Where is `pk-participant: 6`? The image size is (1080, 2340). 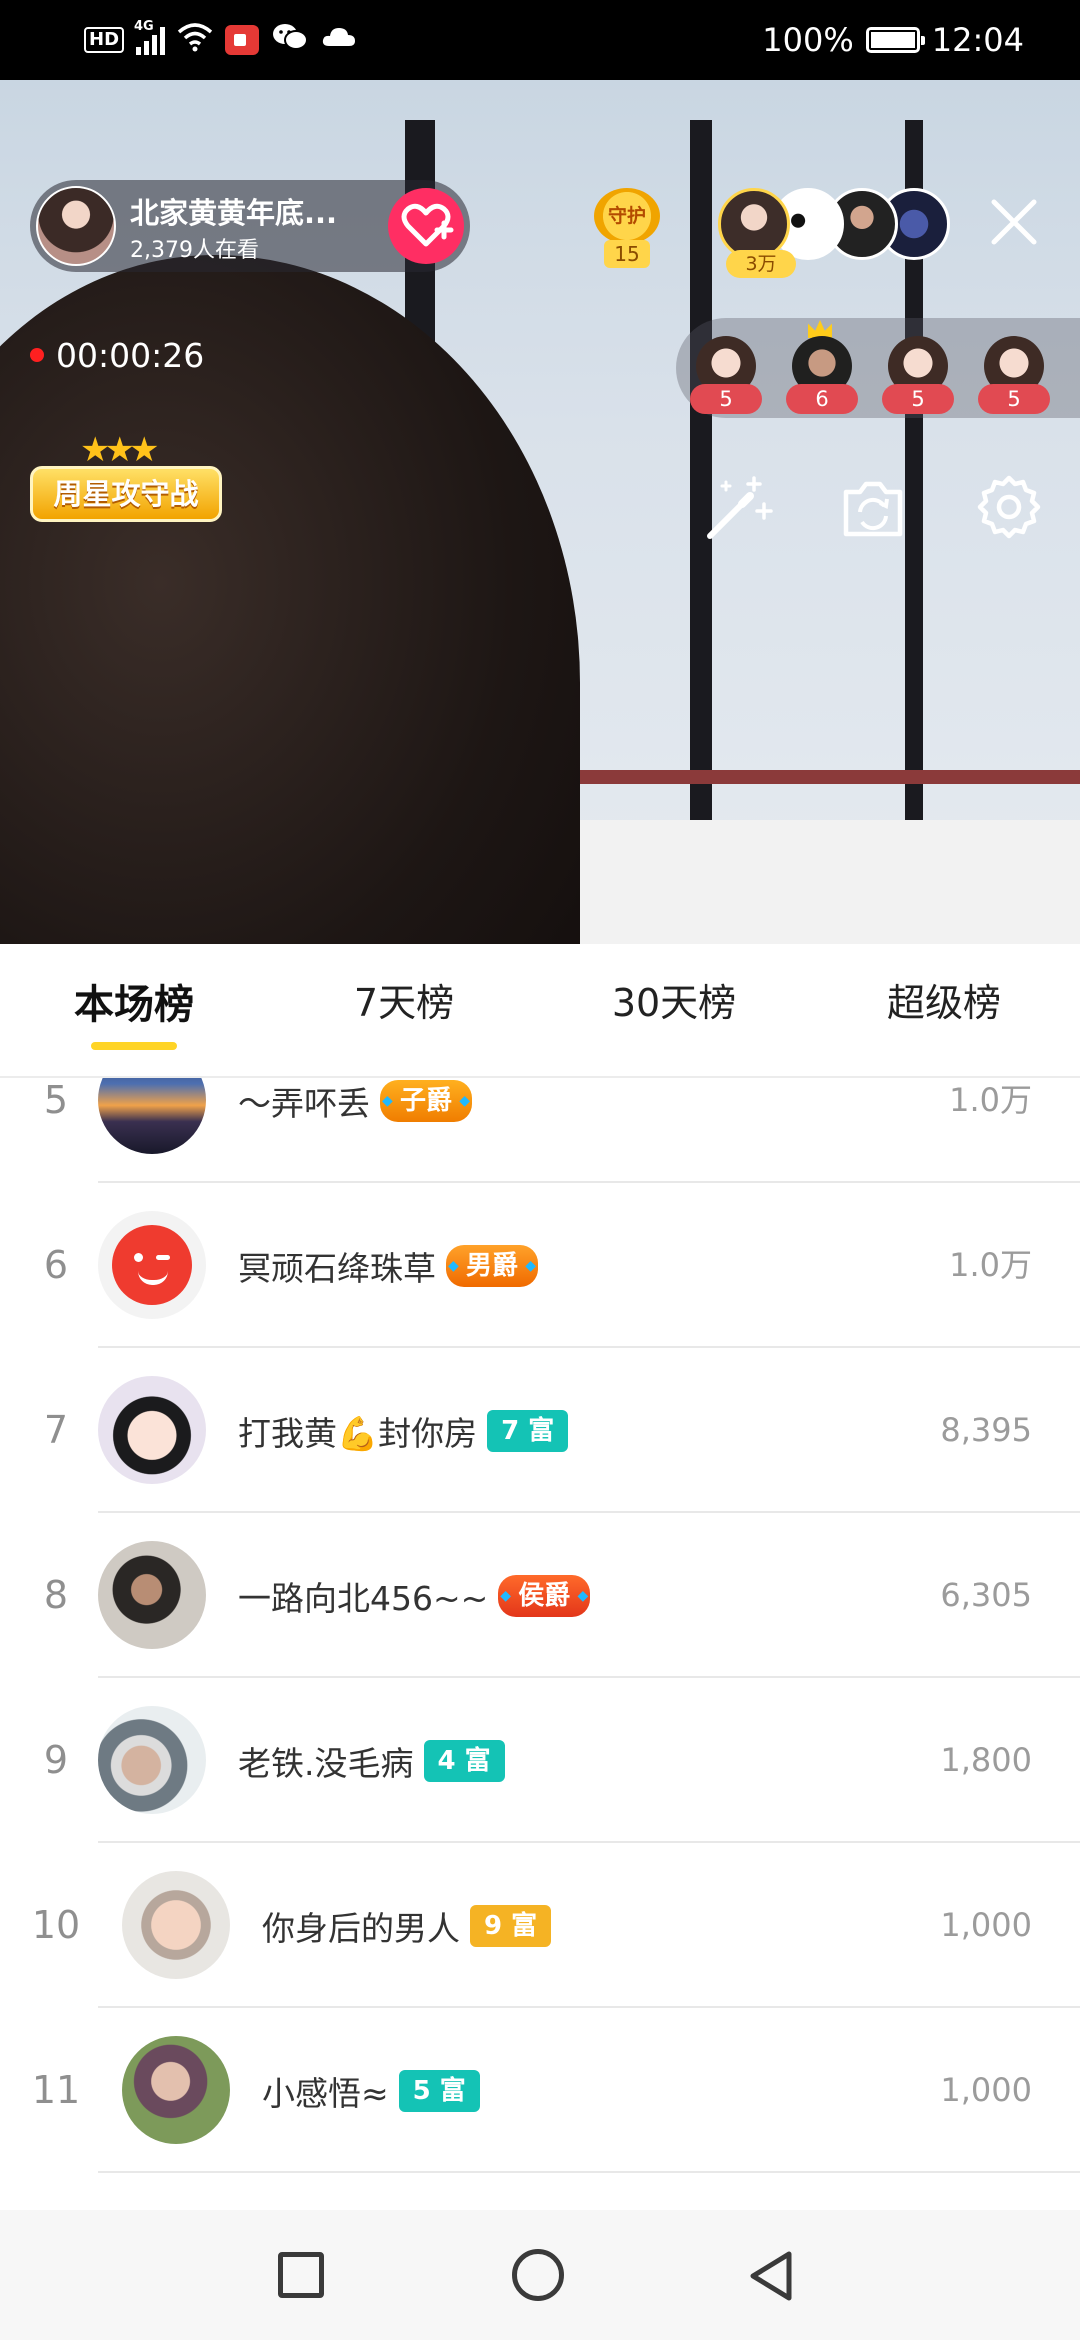 pk-participant: 6 is located at coordinates (822, 367).